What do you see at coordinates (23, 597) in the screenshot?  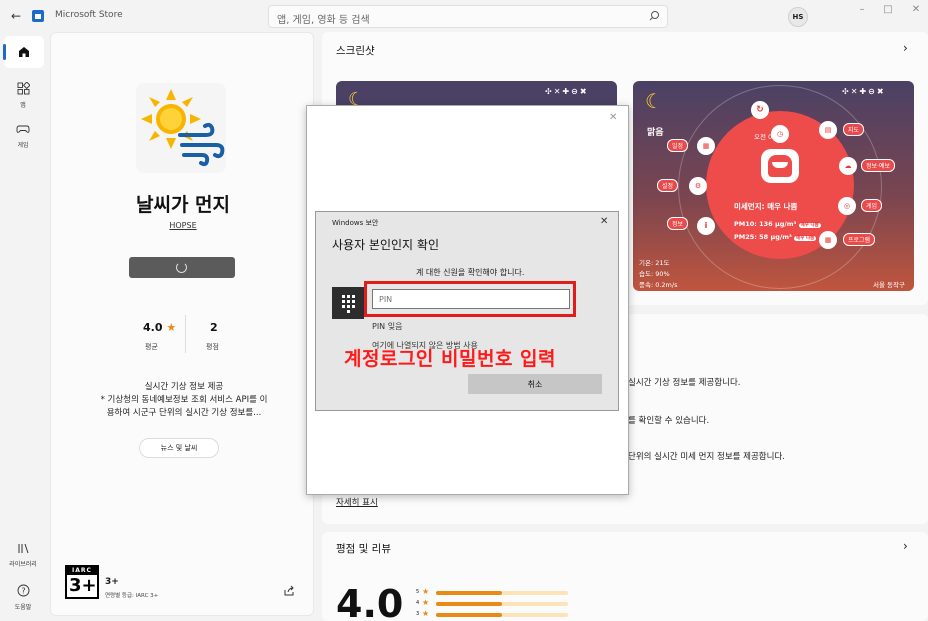 I see `nav-help: ? 도움말` at bounding box center [23, 597].